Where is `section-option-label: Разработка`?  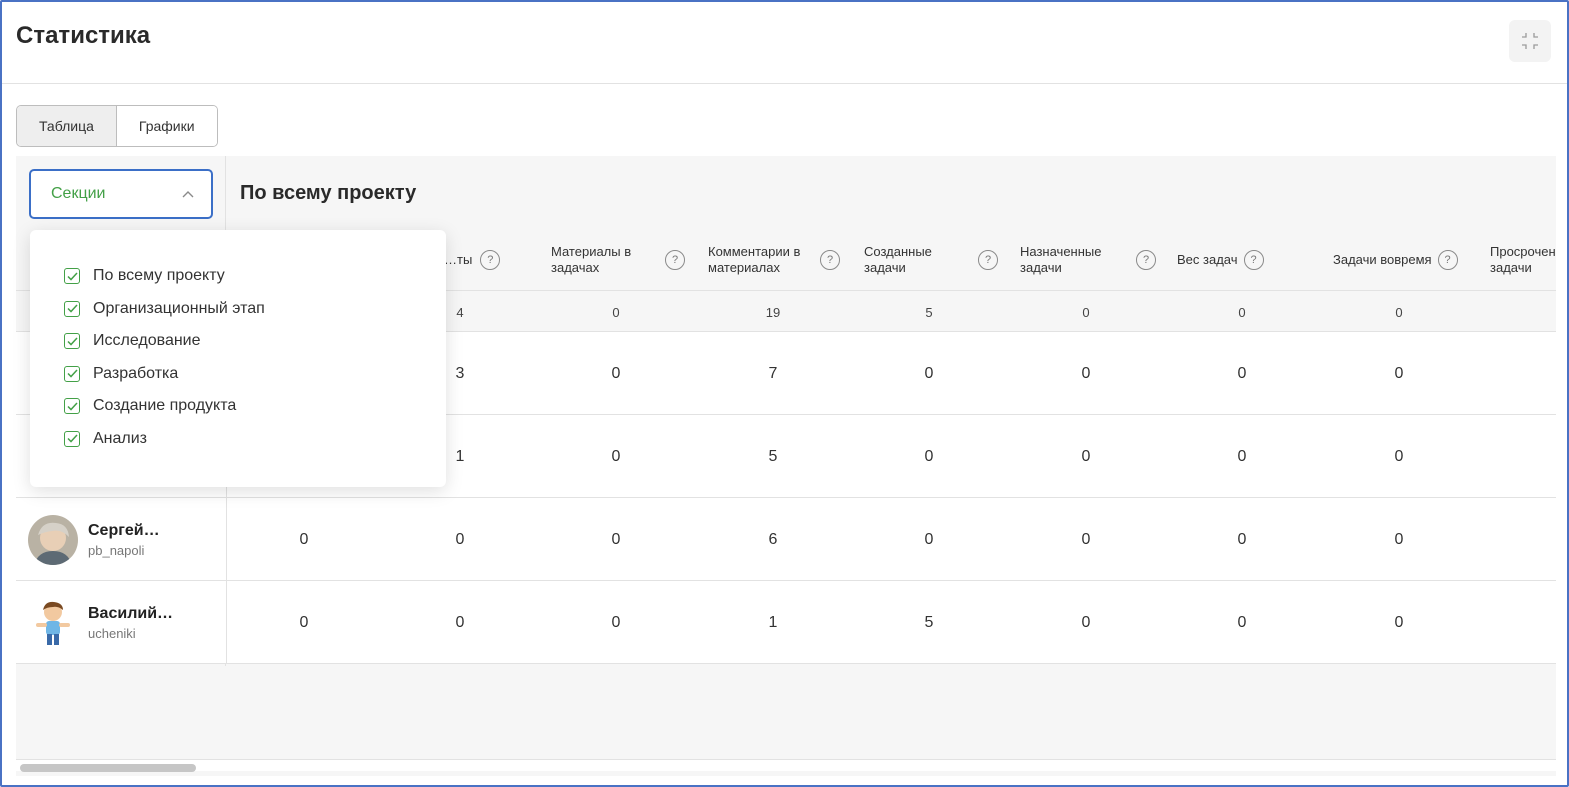 section-option-label: Разработка is located at coordinates (136, 373).